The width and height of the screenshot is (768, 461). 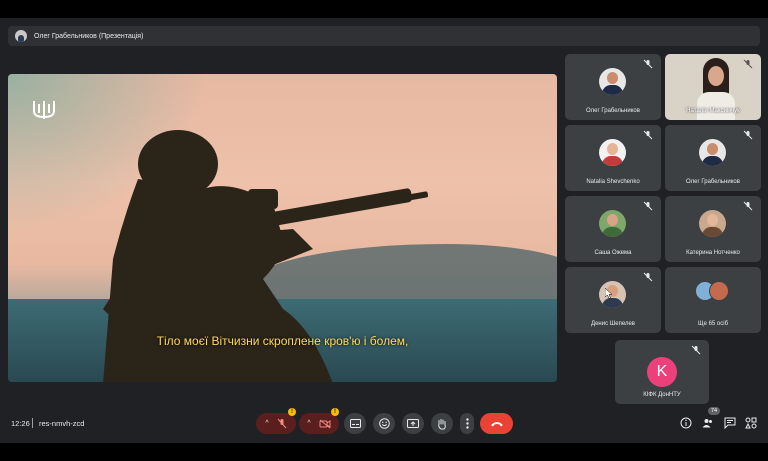 I want to click on participant-name: КІФК ДонНТУ, so click(x=662, y=395).